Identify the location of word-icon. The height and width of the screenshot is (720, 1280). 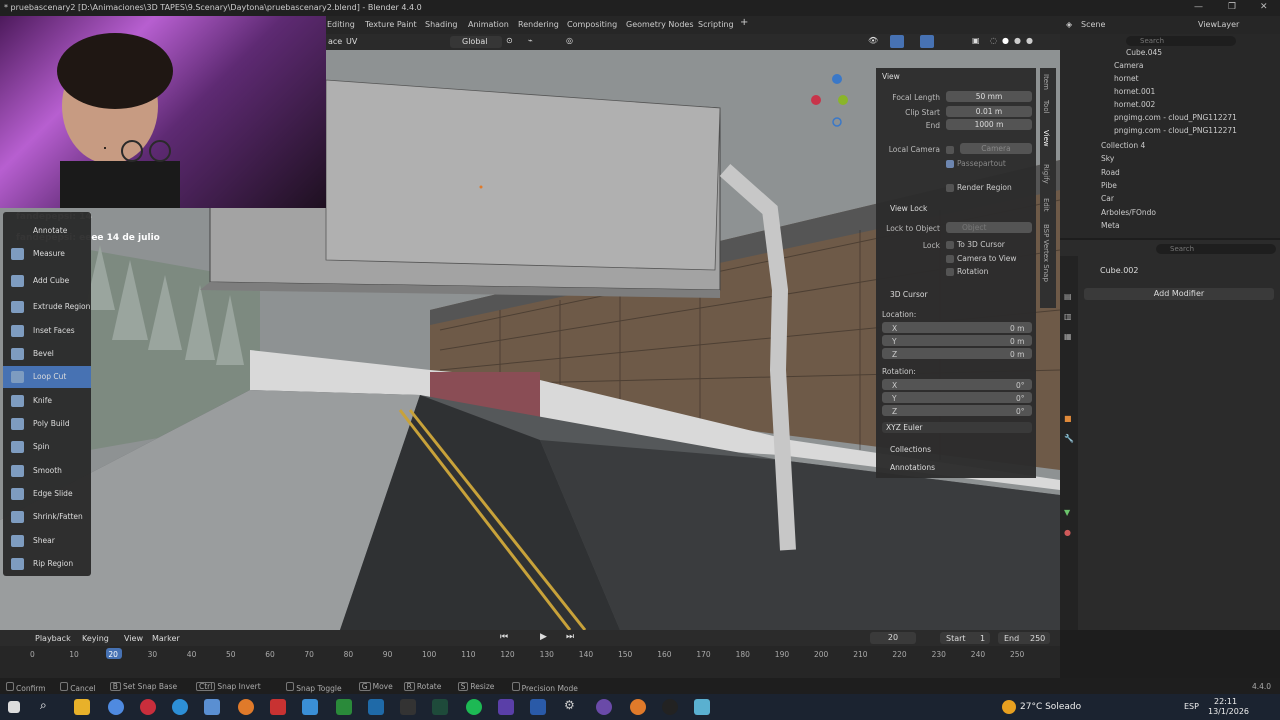
(538, 707).